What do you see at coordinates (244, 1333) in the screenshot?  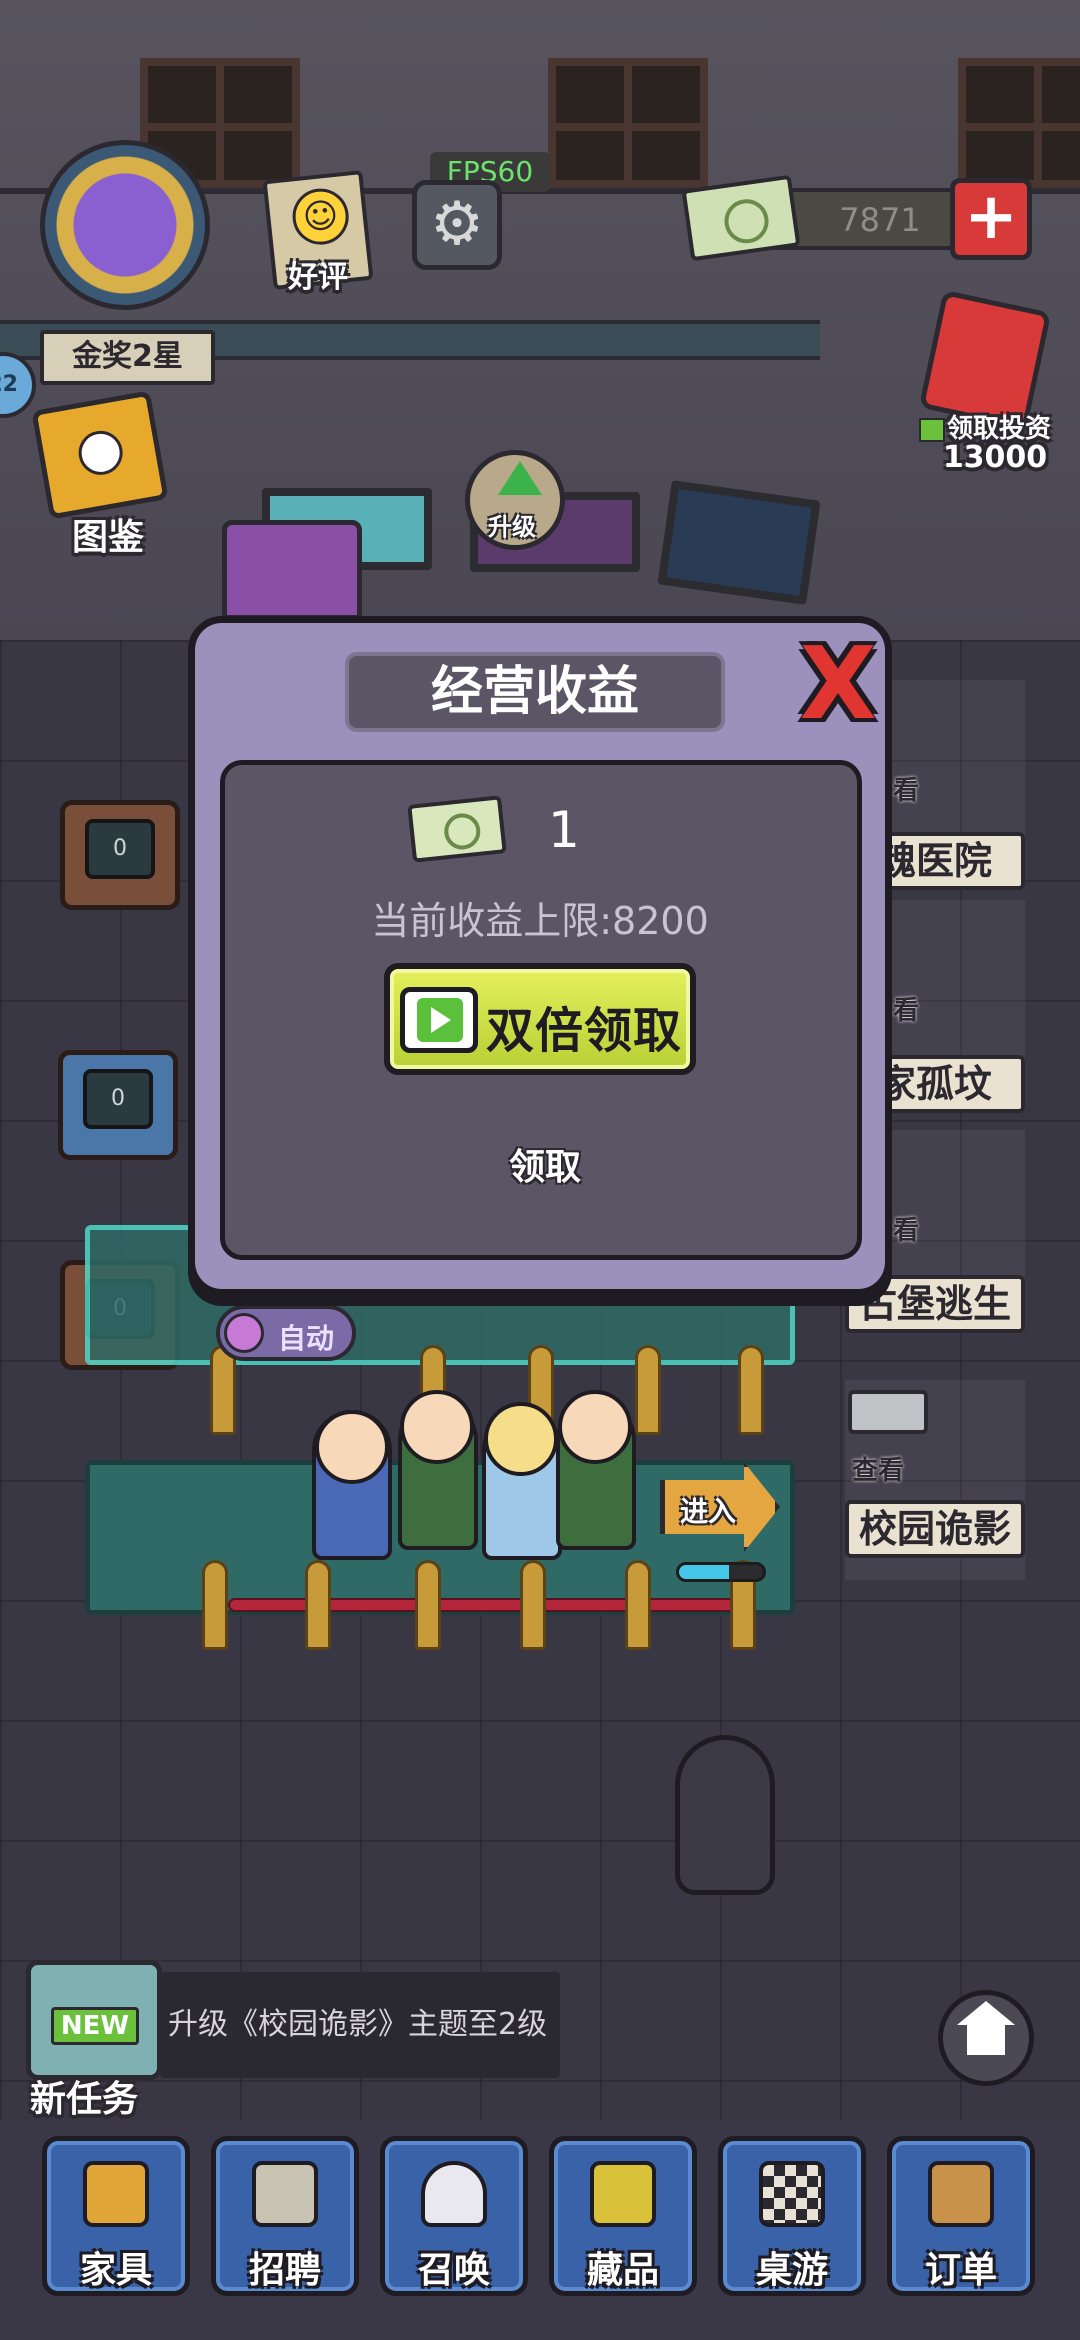 I see `auto-icon` at bounding box center [244, 1333].